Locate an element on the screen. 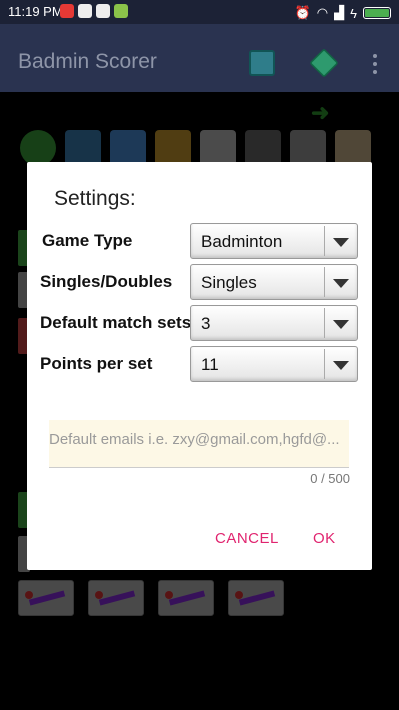 The width and height of the screenshot is (399, 710). notification-icon is located at coordinates (67, 11).